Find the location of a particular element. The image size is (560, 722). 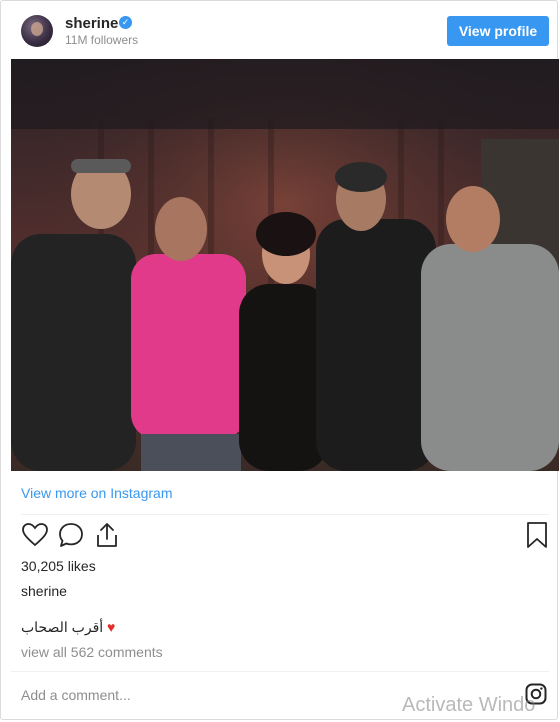

follower-count: 11M followers is located at coordinates (102, 40).